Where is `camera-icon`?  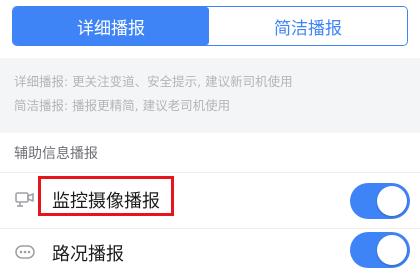 camera-icon is located at coordinates (25, 199).